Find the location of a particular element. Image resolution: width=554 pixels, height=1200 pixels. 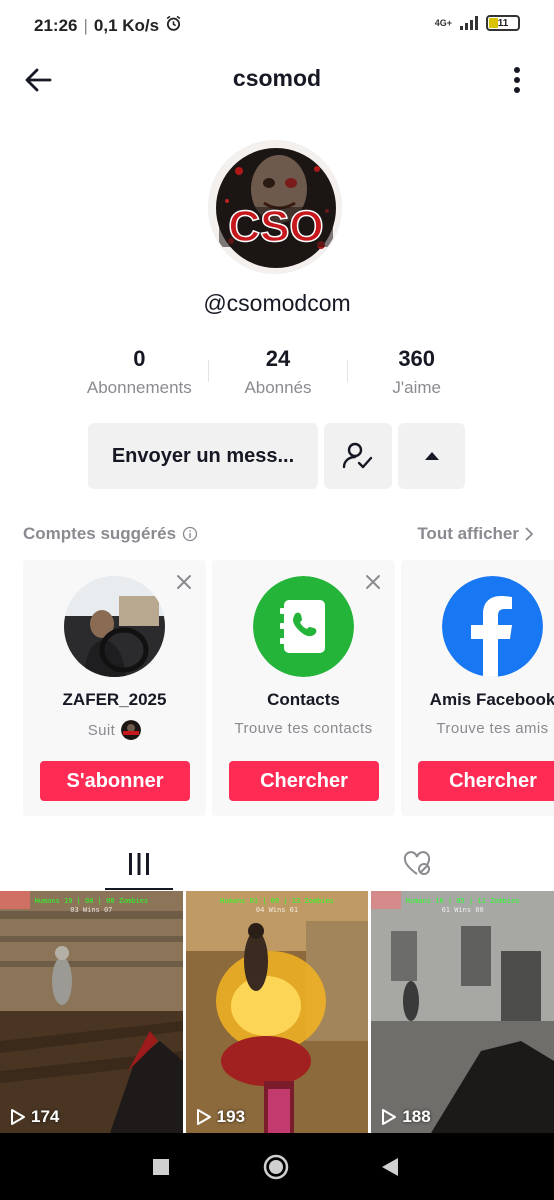

more-options-button is located at coordinates (517, 80).